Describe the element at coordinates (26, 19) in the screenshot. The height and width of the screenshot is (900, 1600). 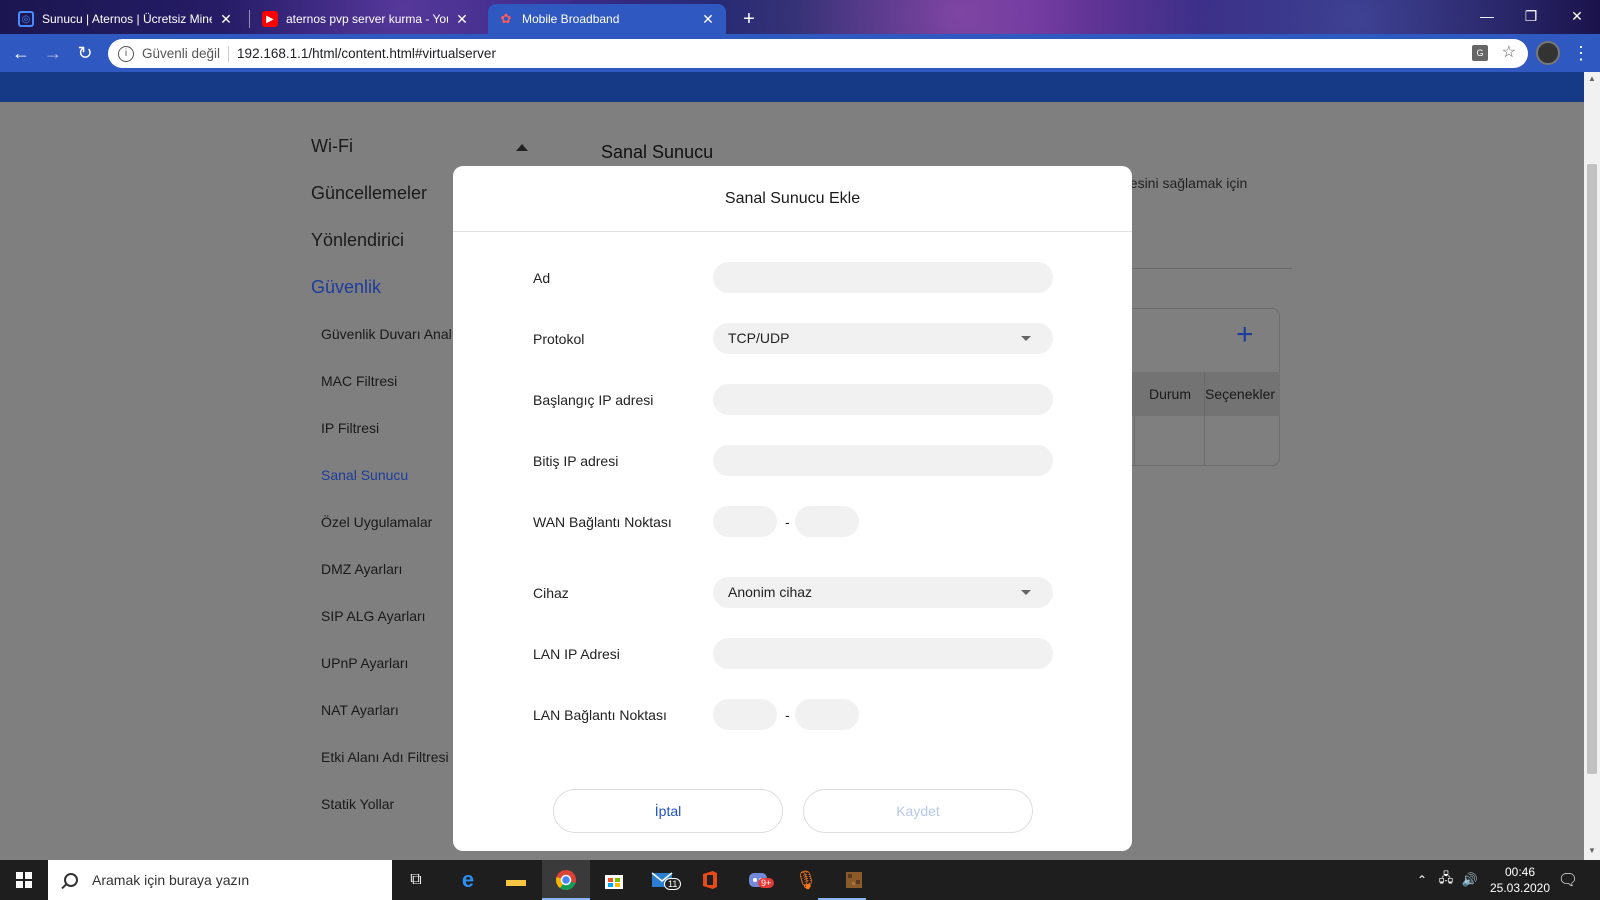
I see `aternos-icon: ◎` at that location.